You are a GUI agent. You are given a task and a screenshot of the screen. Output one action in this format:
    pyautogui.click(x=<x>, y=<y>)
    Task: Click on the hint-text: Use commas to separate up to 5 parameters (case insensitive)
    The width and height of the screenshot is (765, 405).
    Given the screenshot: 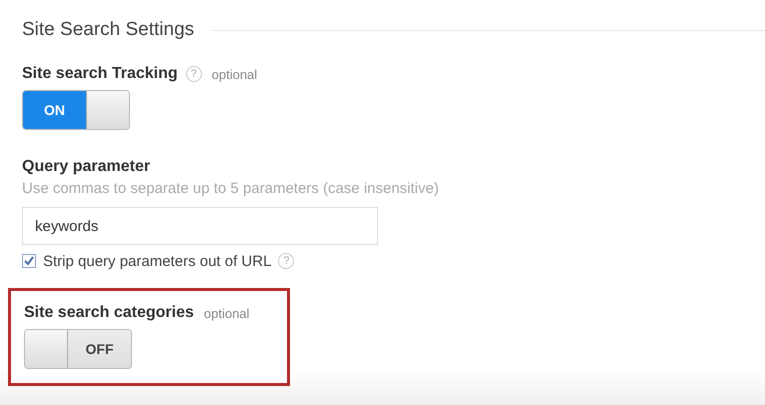 What is the action you would take?
    pyautogui.click(x=231, y=188)
    